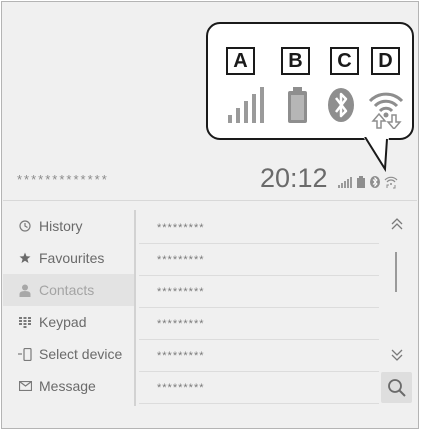  What do you see at coordinates (344, 61) in the screenshot?
I see `label-c: C` at bounding box center [344, 61].